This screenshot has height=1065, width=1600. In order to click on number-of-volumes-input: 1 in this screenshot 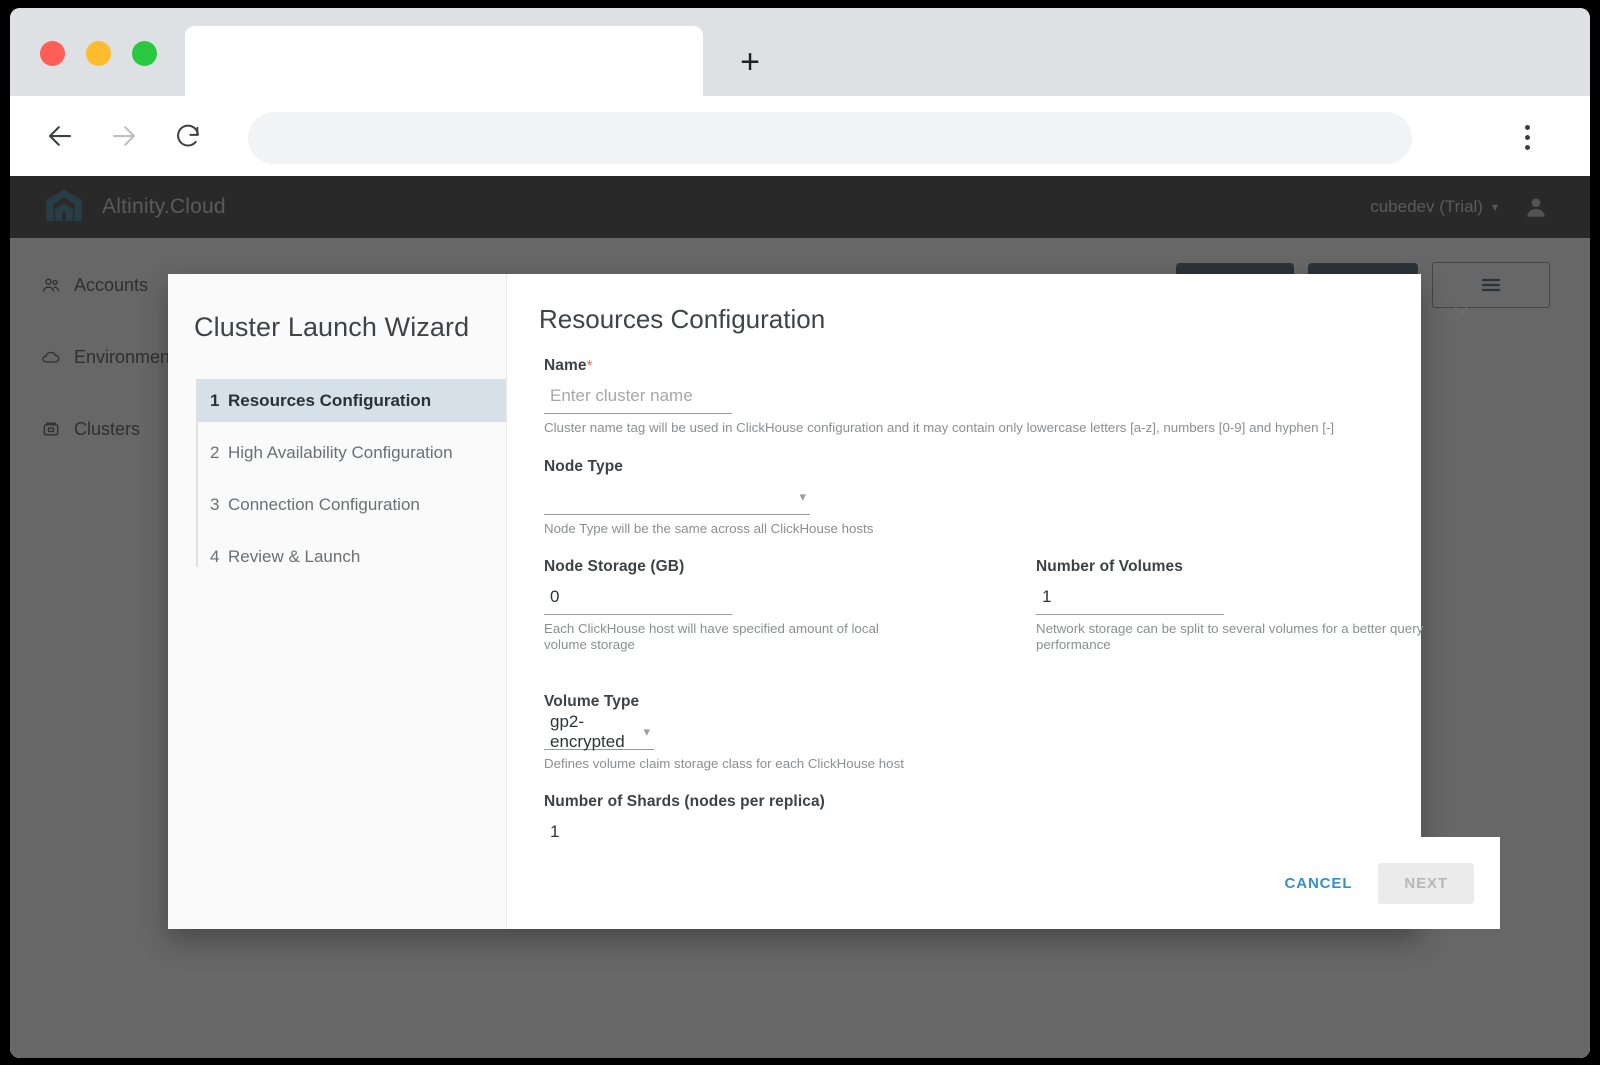, I will do `click(1130, 599)`.